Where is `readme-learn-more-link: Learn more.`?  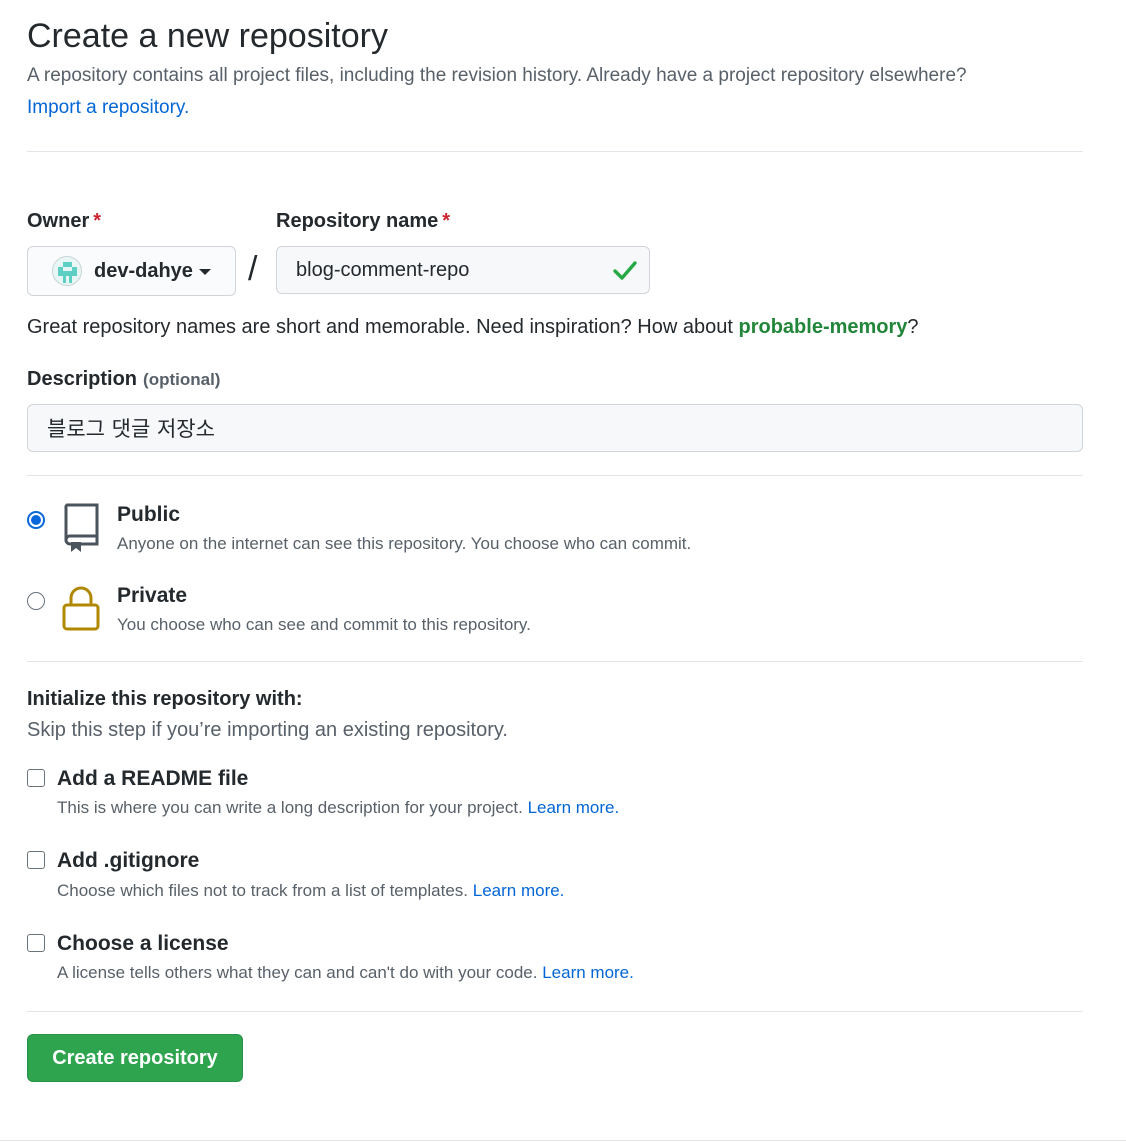
readme-learn-more-link: Learn more. is located at coordinates (574, 807).